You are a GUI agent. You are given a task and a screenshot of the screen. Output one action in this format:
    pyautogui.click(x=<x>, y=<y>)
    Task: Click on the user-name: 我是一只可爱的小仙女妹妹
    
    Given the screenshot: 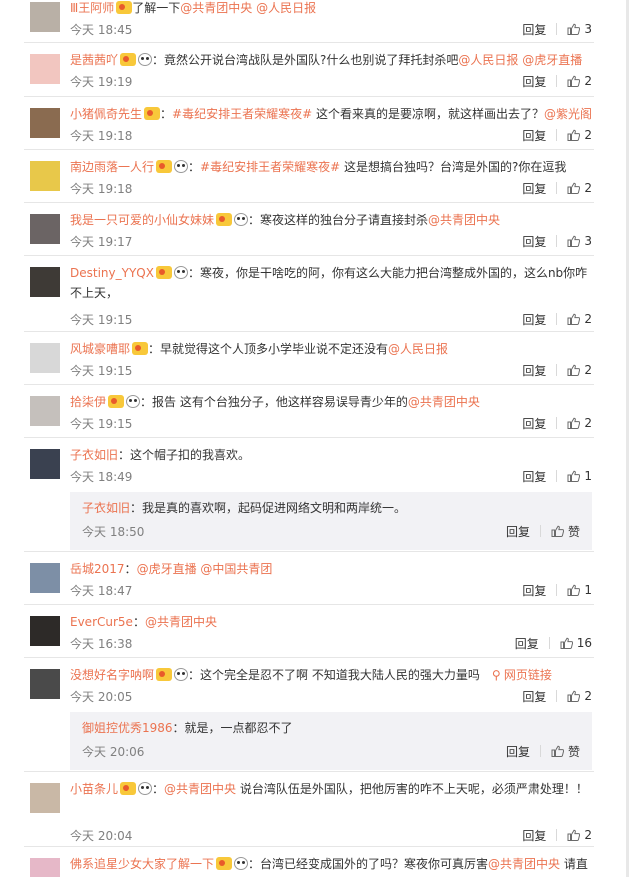 What is the action you would take?
    pyautogui.click(x=142, y=220)
    